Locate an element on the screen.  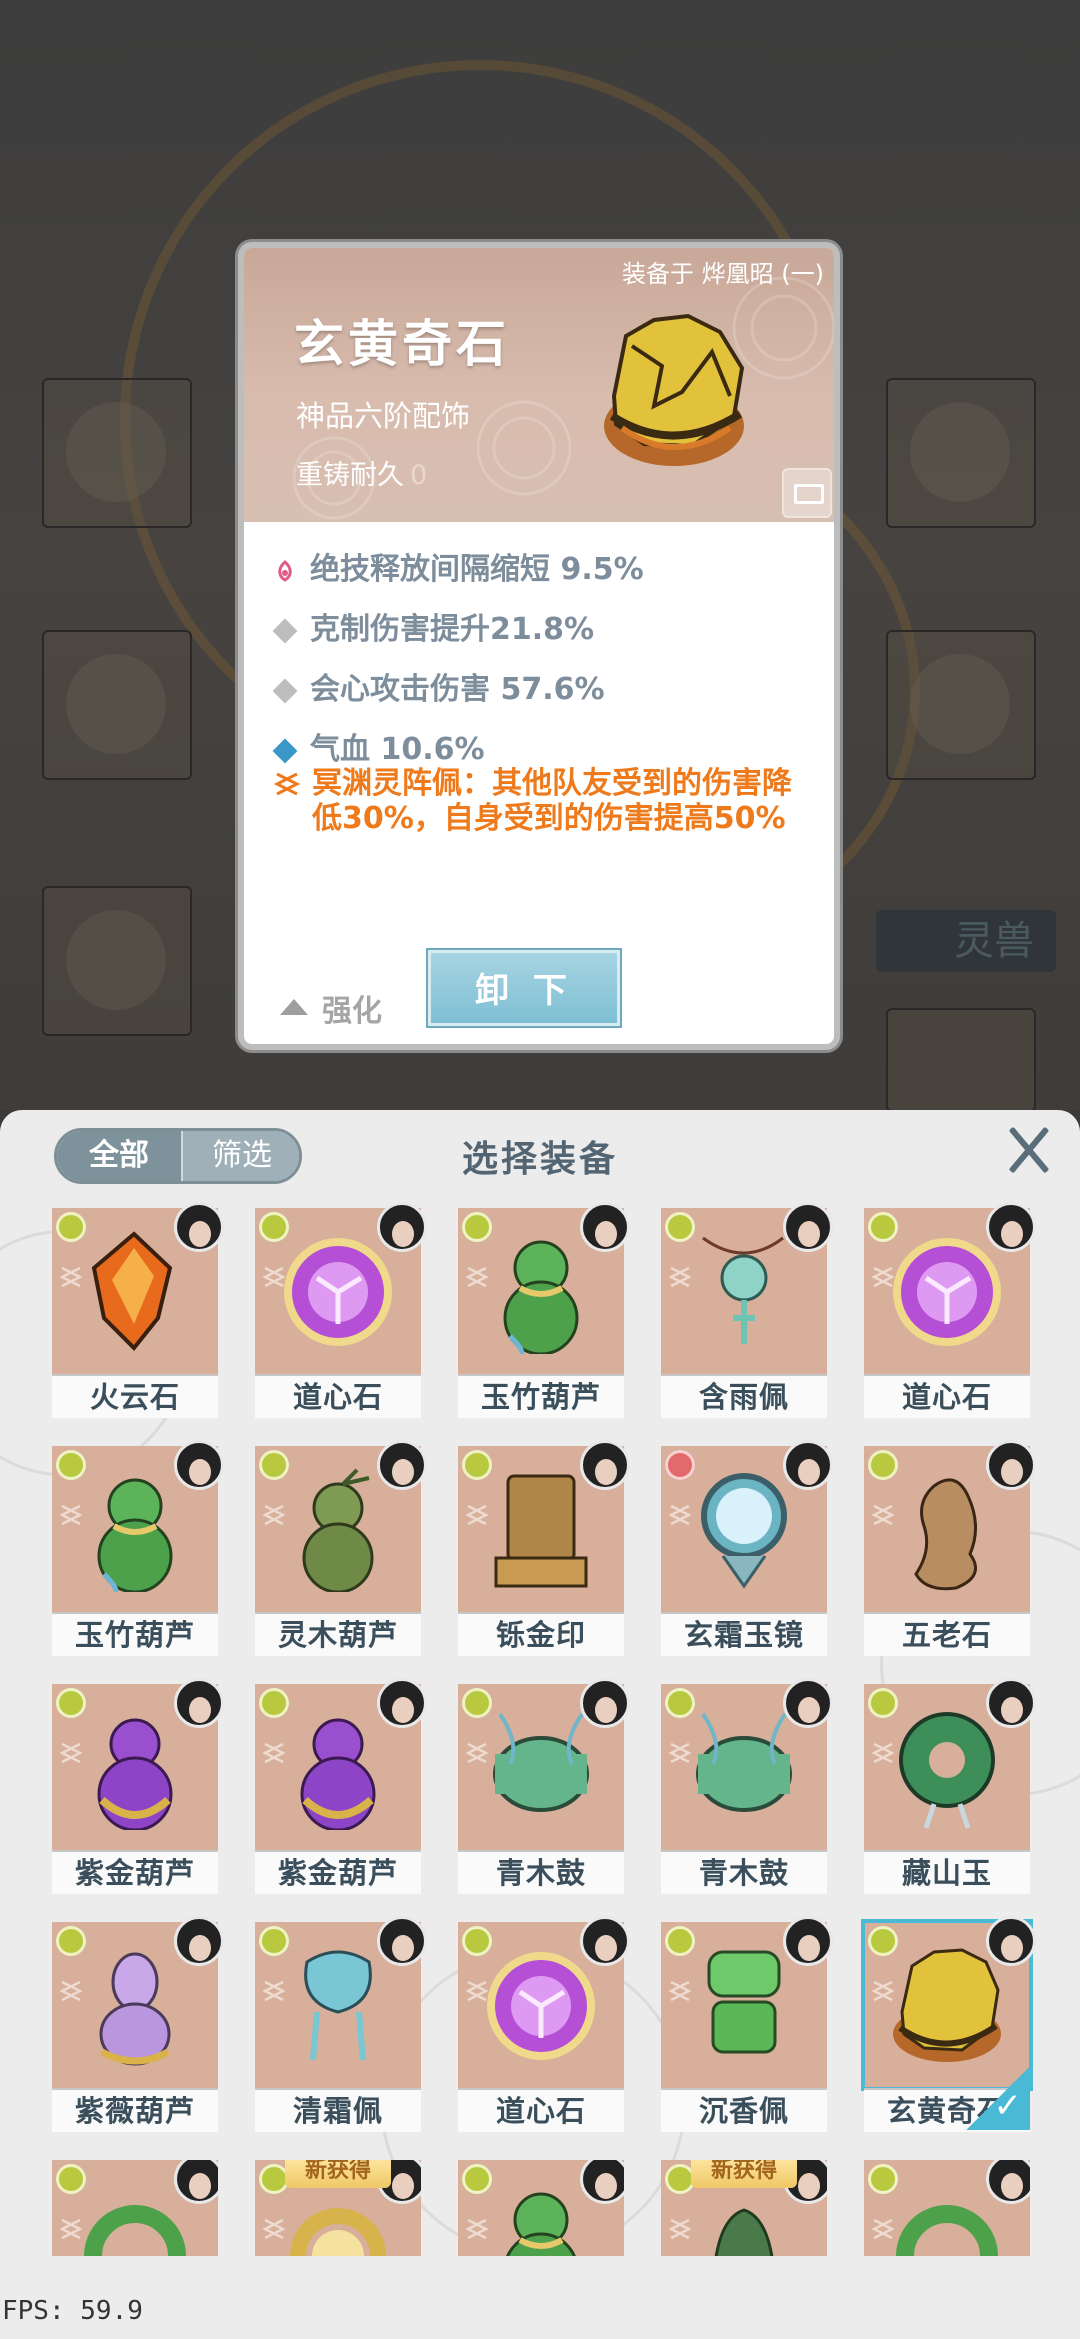
equipment-name: 含雨佩 is located at coordinates (744, 1396).